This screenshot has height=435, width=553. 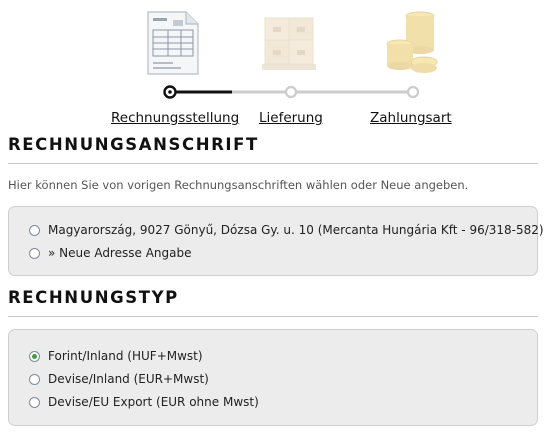 I want to click on invoice-type-huf-label: Forint/Inland (HUF+Mwst), so click(x=125, y=356).